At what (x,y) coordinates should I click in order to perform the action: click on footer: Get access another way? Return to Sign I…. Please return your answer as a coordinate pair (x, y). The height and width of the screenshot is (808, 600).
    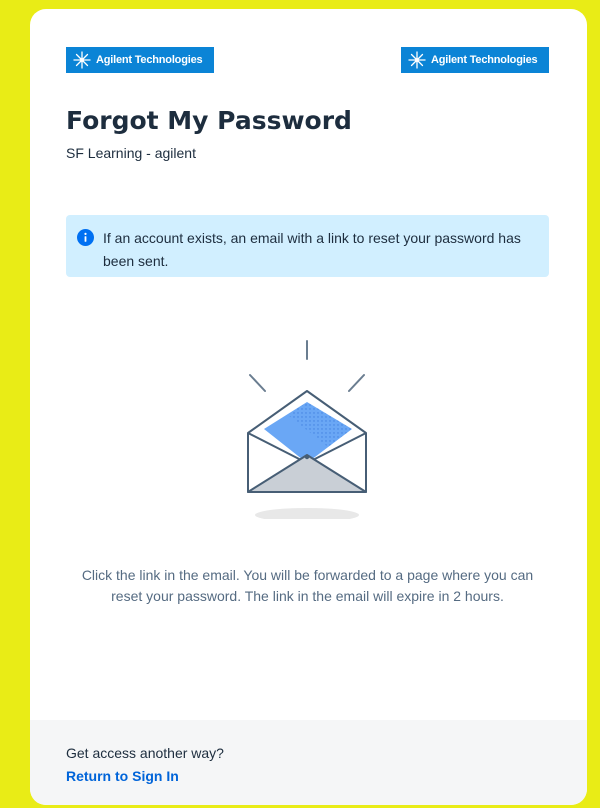
    Looking at the image, I should click on (308, 762).